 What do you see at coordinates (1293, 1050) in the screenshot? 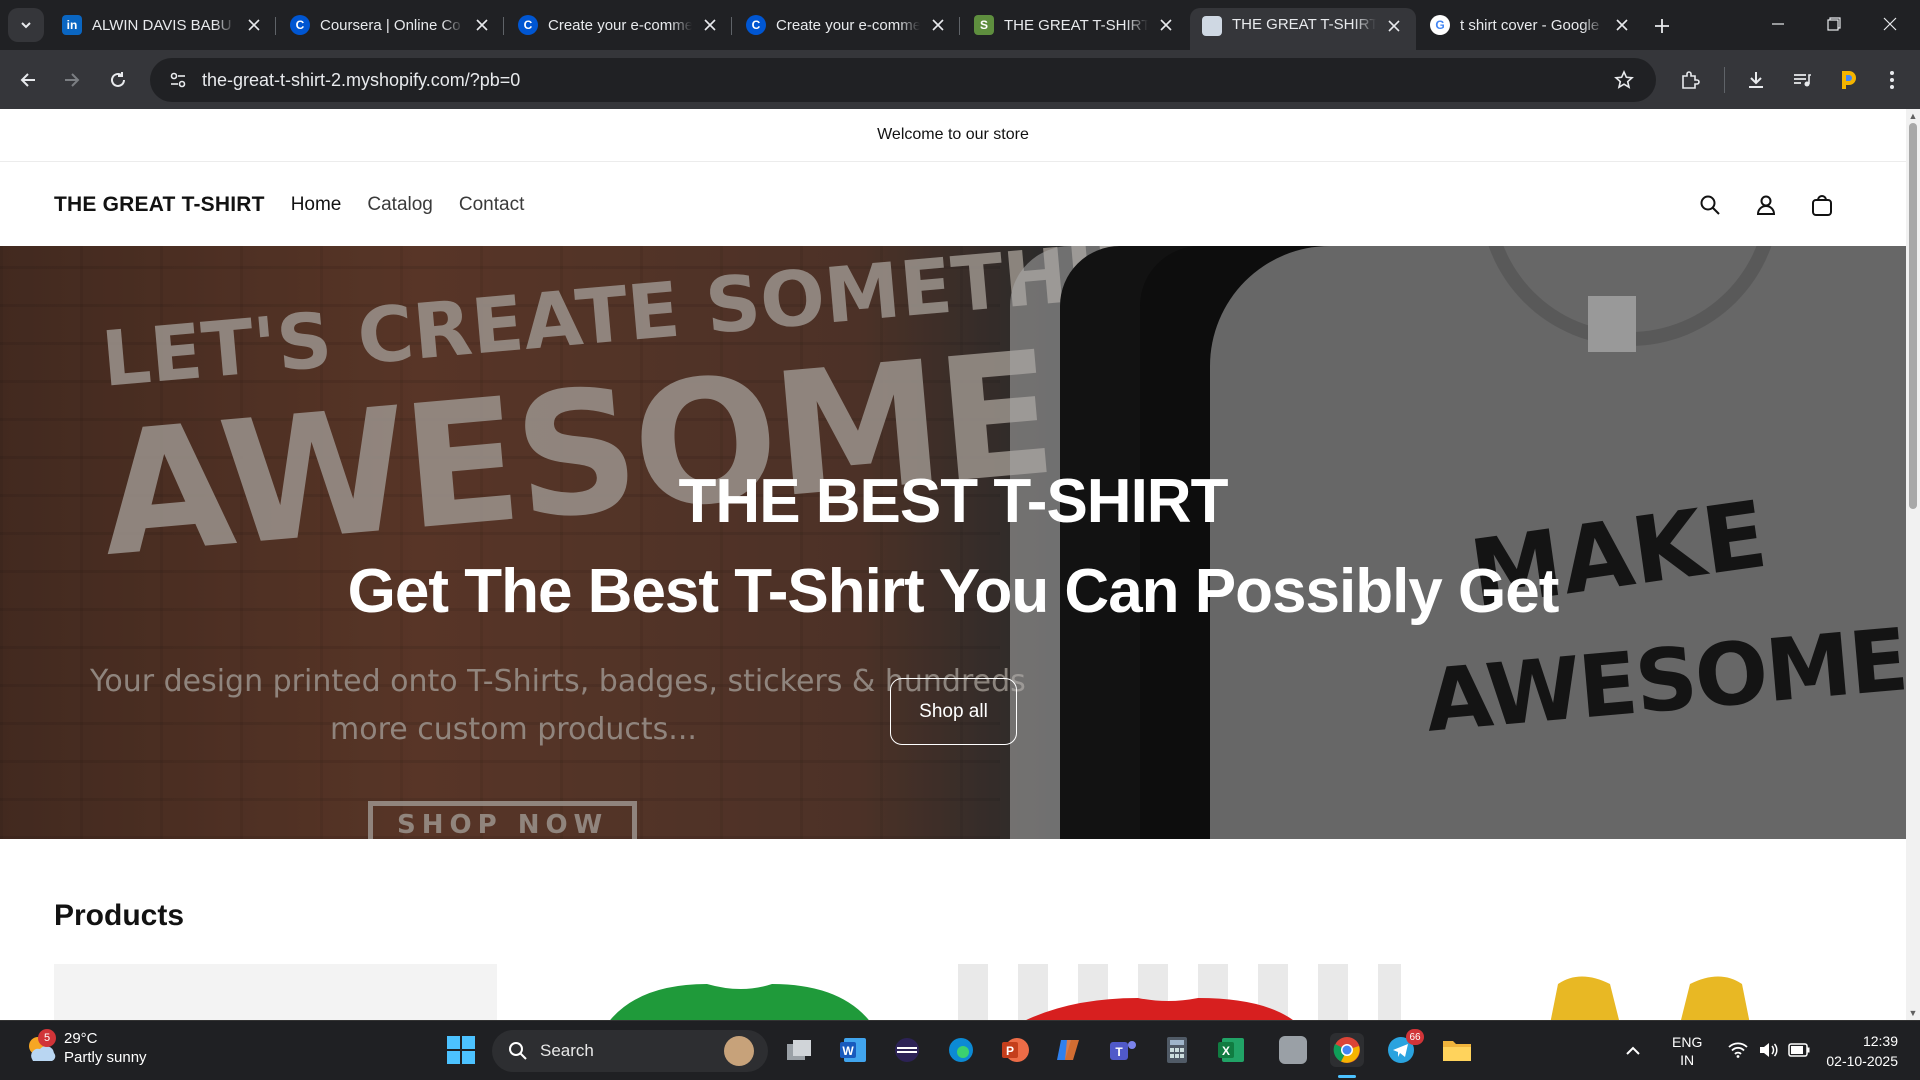
I see `app-placeholder-icon` at bounding box center [1293, 1050].